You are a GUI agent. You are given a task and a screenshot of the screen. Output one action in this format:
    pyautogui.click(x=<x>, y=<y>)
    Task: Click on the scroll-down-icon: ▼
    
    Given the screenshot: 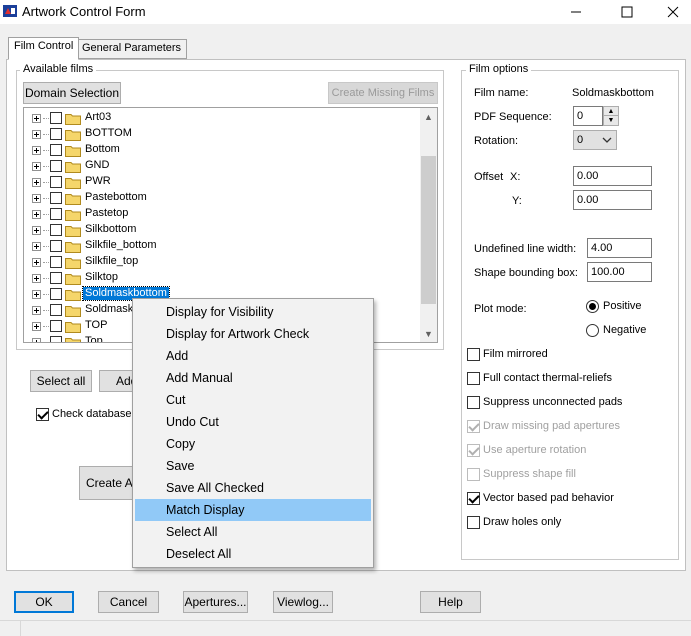 What is the action you would take?
    pyautogui.click(x=428, y=333)
    